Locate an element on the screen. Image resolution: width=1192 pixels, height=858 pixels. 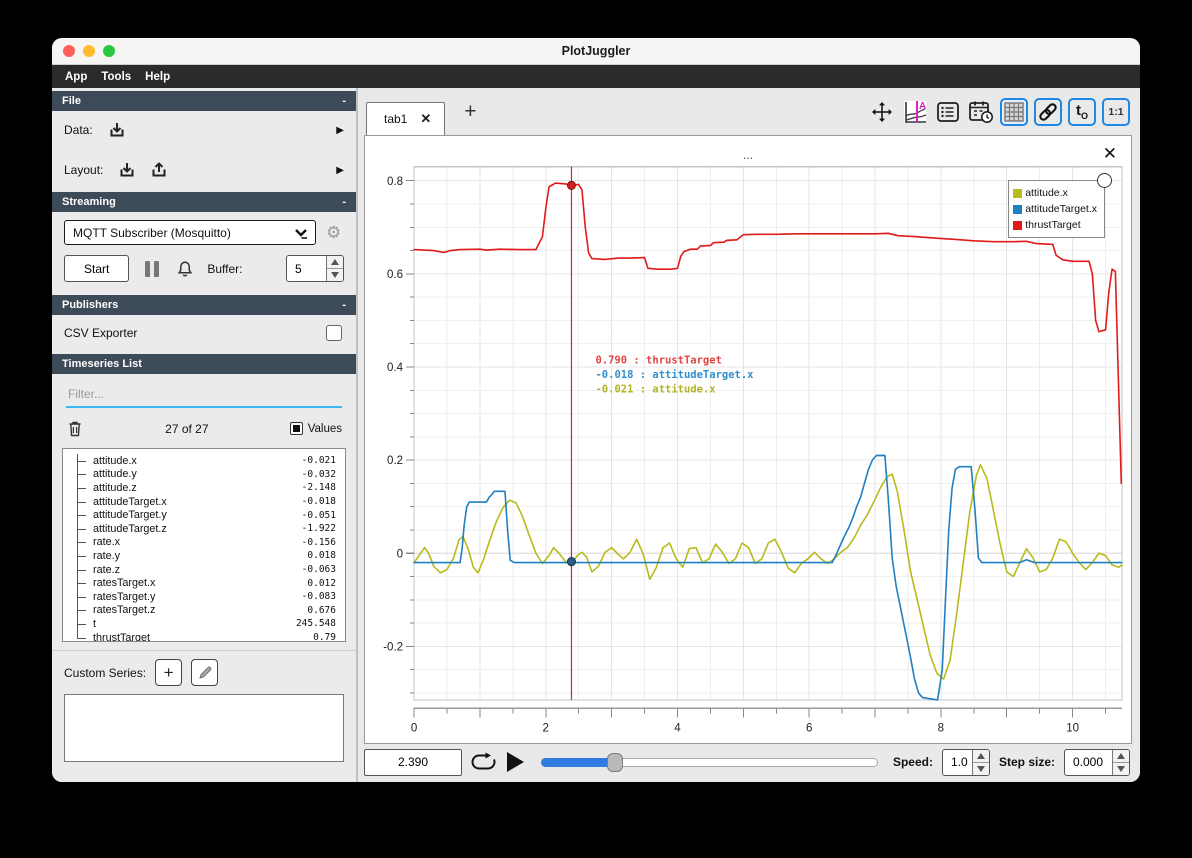
timeseries-item: attitude.z -2.148 is located at coordinates (204, 488).